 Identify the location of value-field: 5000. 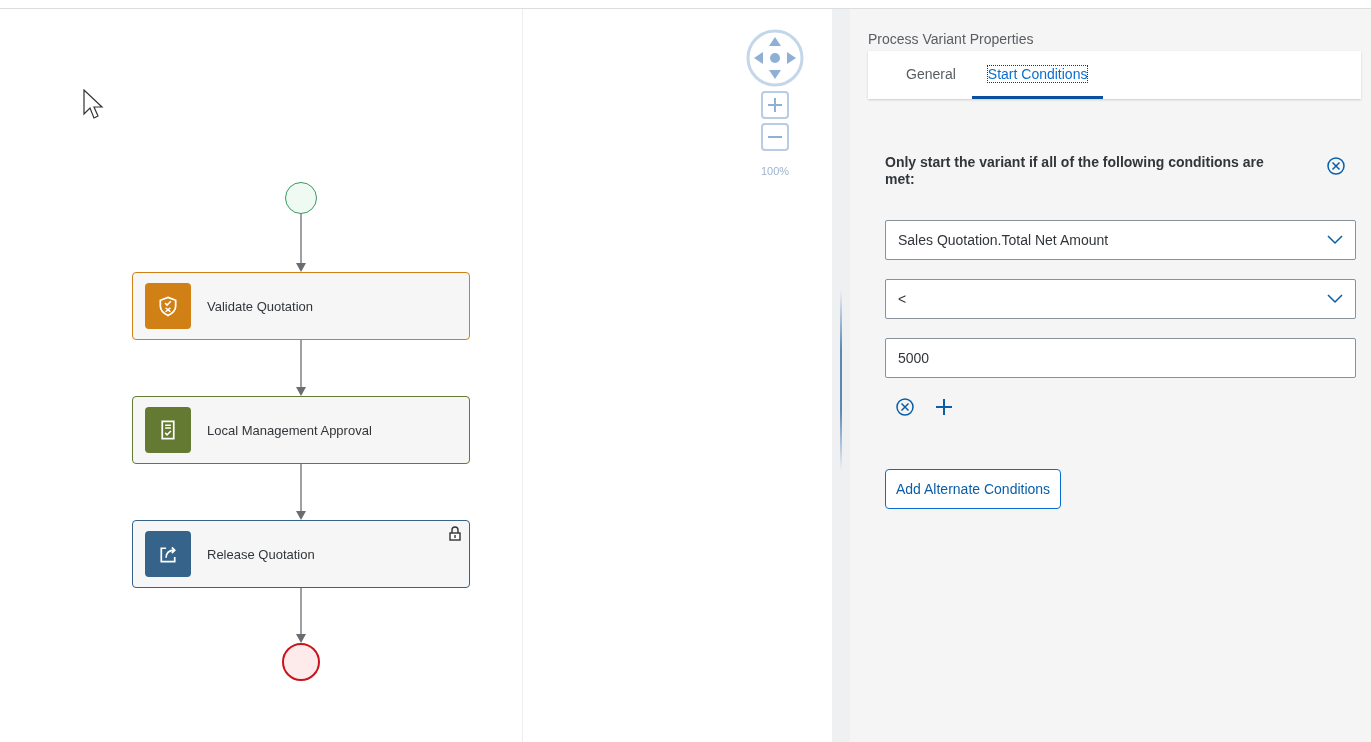
(1120, 358).